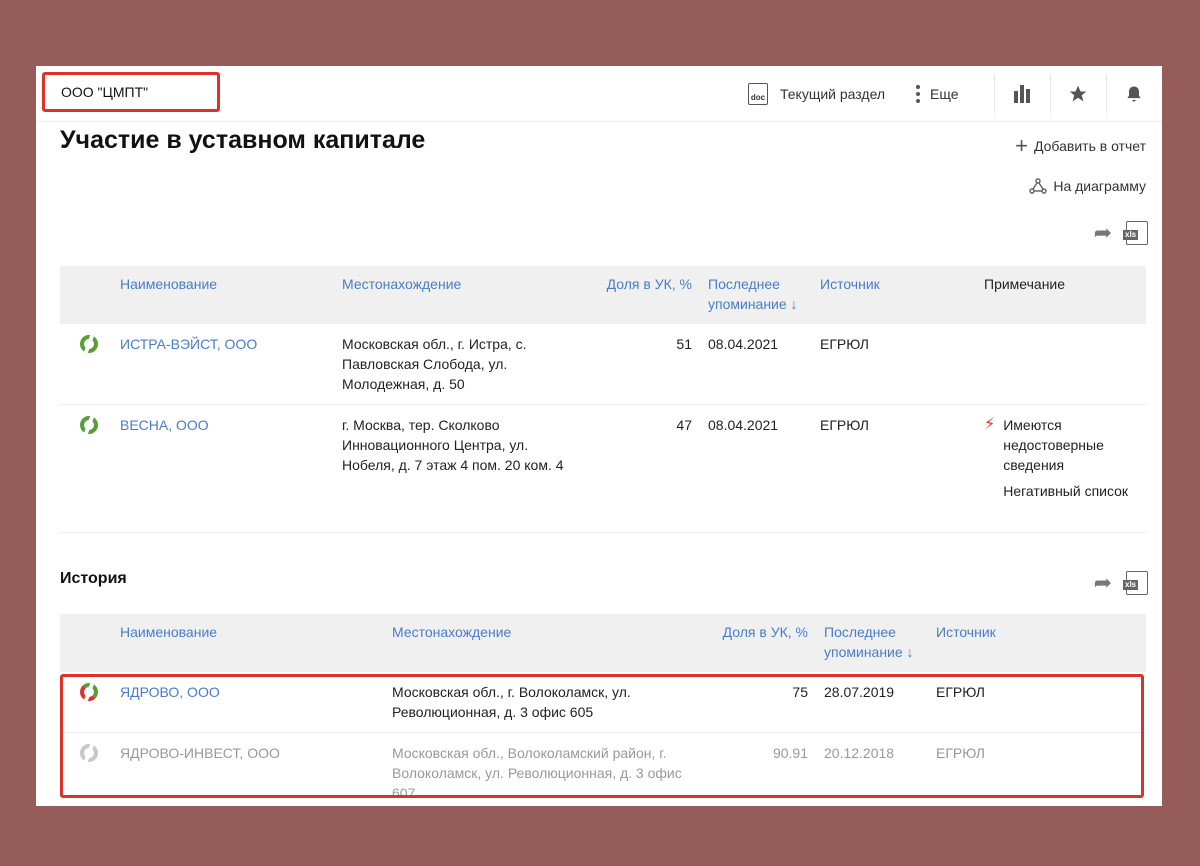  Describe the element at coordinates (223, 364) in the screenshot. I see `company-link: ИСТРА-ВЭЙСТ, ООО` at that location.